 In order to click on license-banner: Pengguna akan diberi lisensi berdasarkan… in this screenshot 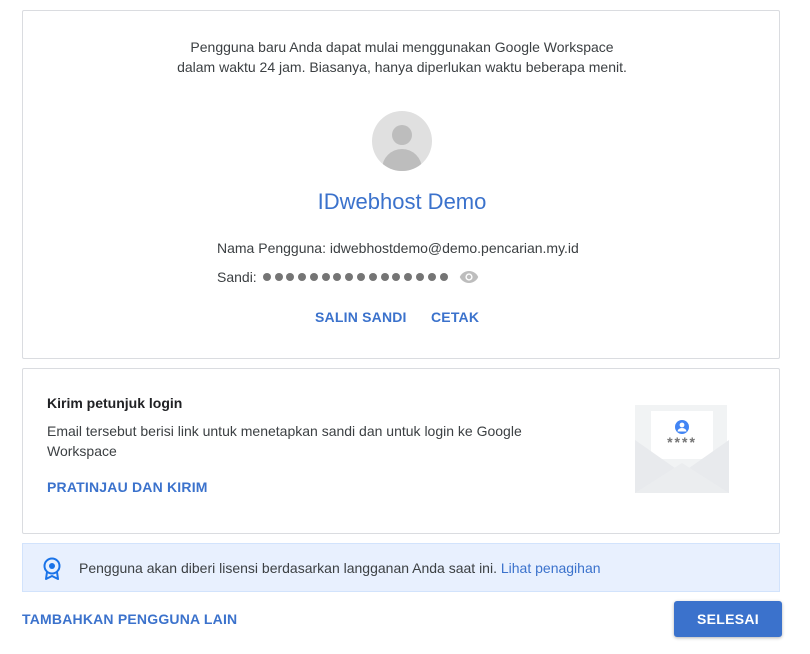, I will do `click(401, 567)`.